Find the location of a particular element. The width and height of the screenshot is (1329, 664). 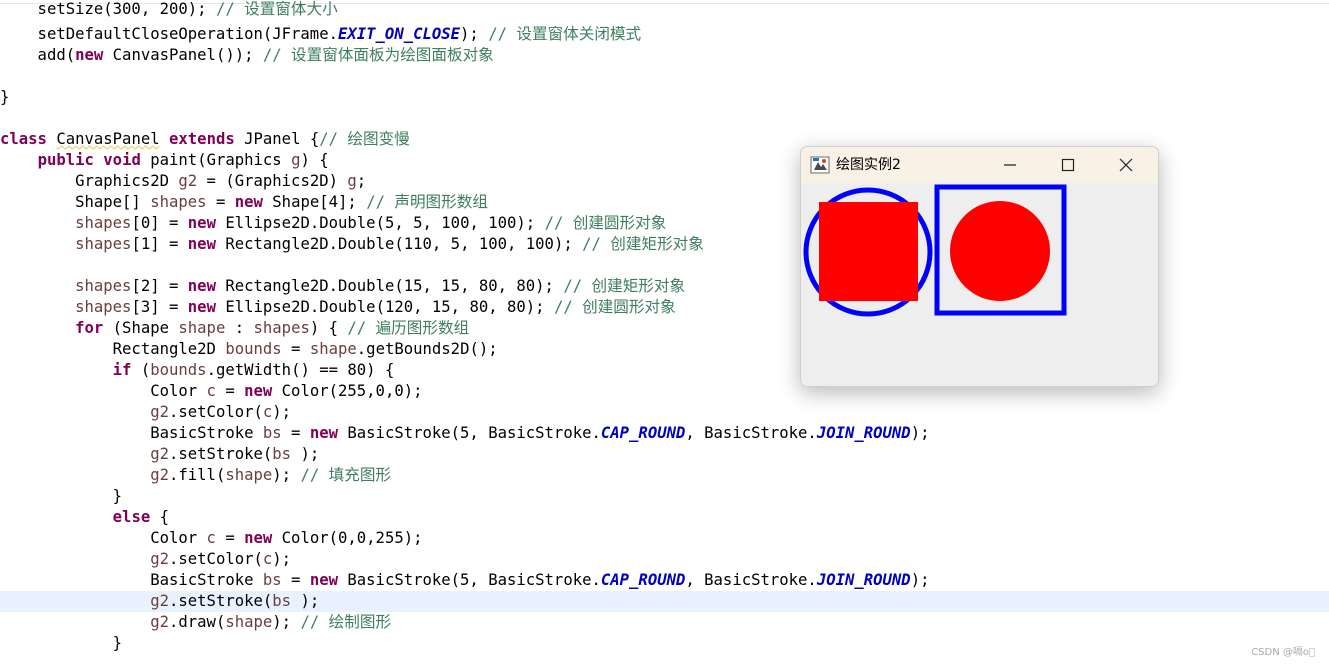

code-token: JOIN_ROUND is located at coordinates (863, 580).